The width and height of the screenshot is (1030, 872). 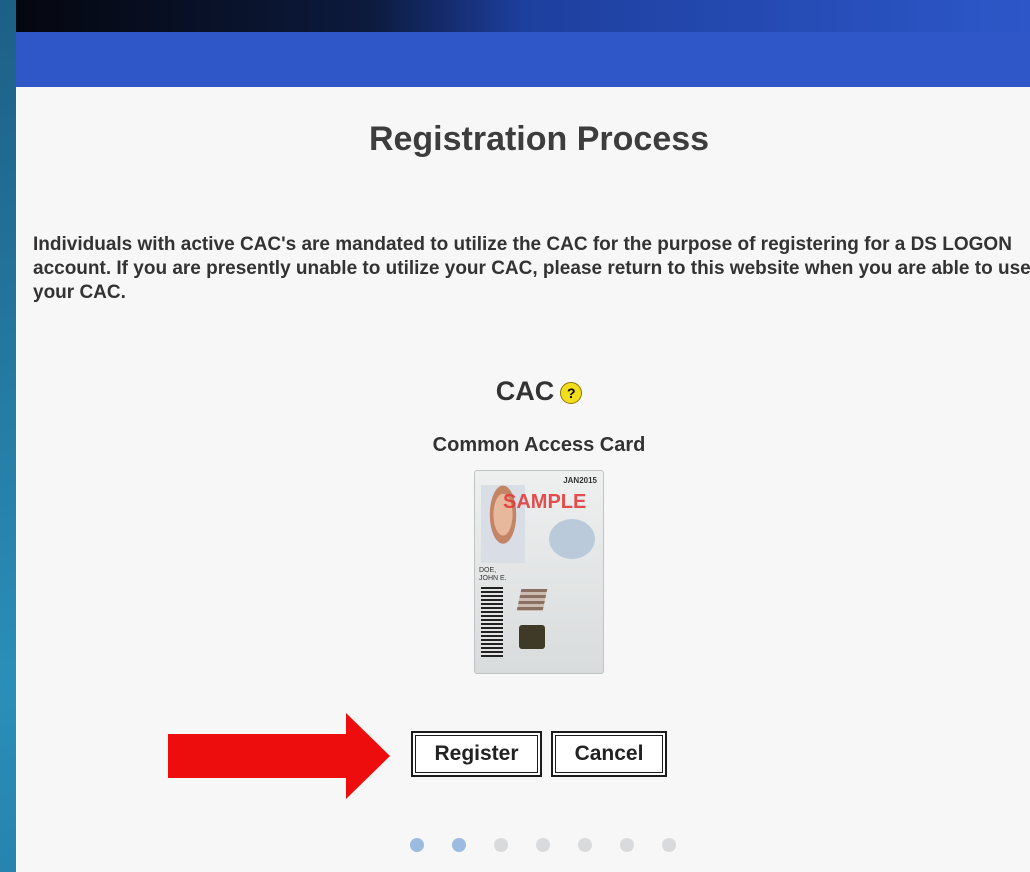 I want to click on cac-heading-label: CAC, so click(x=525, y=391).